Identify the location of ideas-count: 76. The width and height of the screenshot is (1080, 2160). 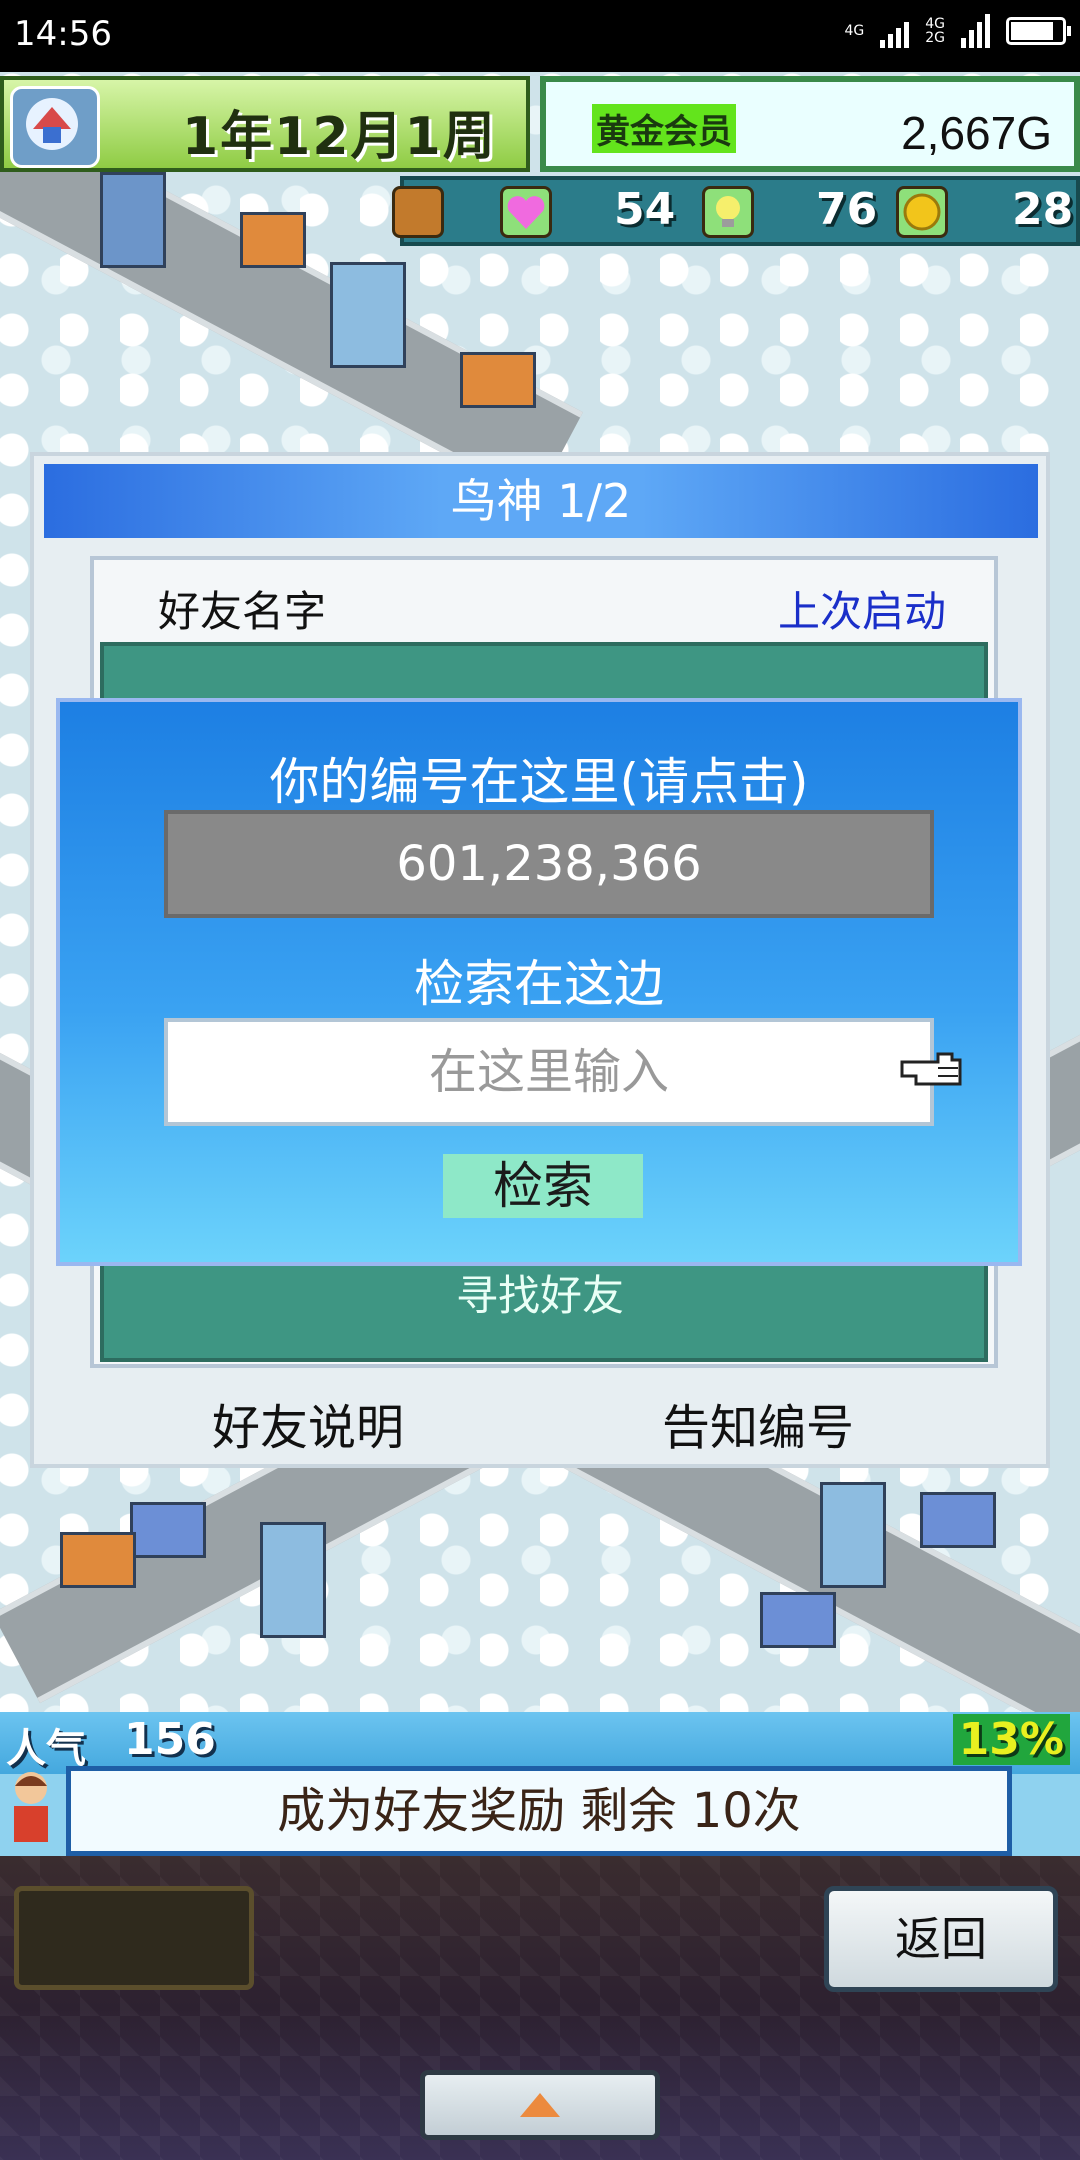
(847, 209).